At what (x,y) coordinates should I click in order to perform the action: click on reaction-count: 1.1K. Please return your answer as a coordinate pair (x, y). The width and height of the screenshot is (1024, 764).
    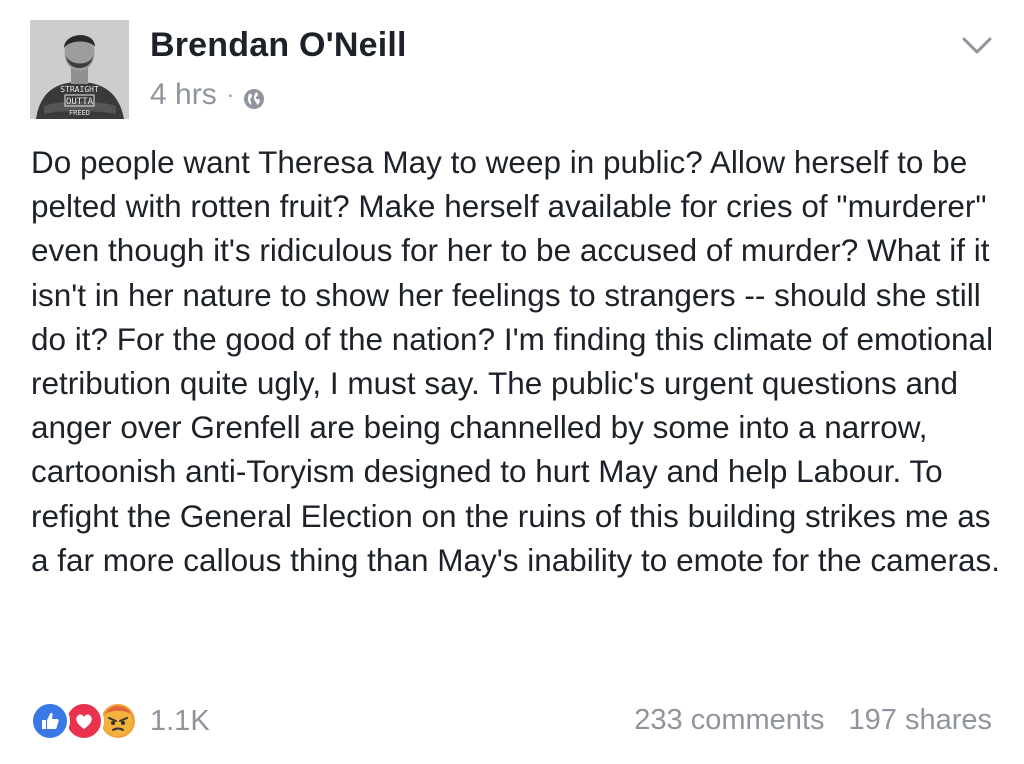
    Looking at the image, I should click on (180, 721).